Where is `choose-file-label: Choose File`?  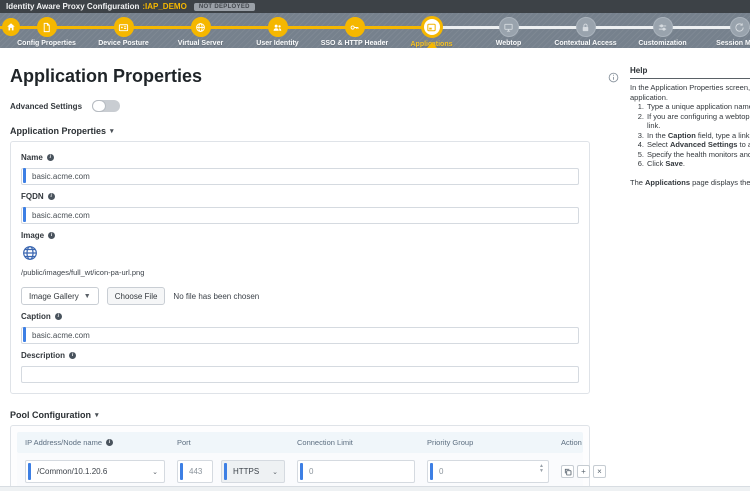
choose-file-label: Choose File is located at coordinates (136, 296).